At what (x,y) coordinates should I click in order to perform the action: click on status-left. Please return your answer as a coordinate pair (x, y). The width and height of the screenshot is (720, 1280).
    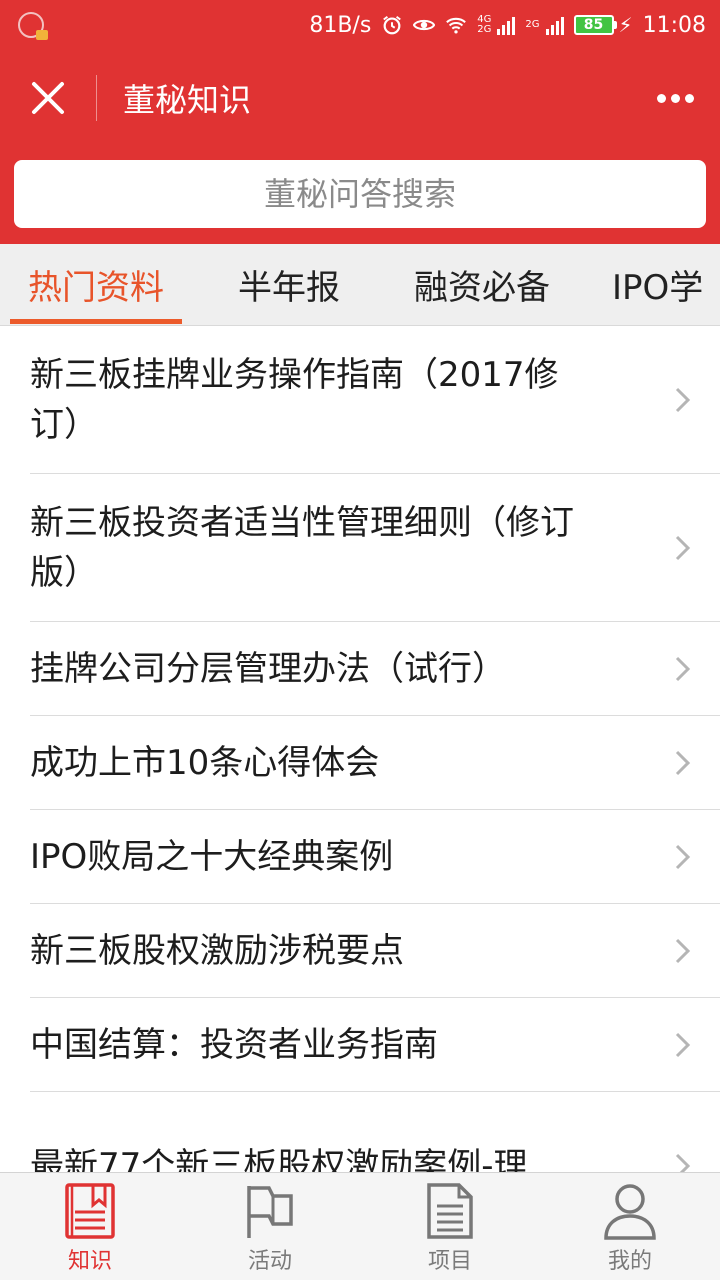
    Looking at the image, I should click on (33, 26).